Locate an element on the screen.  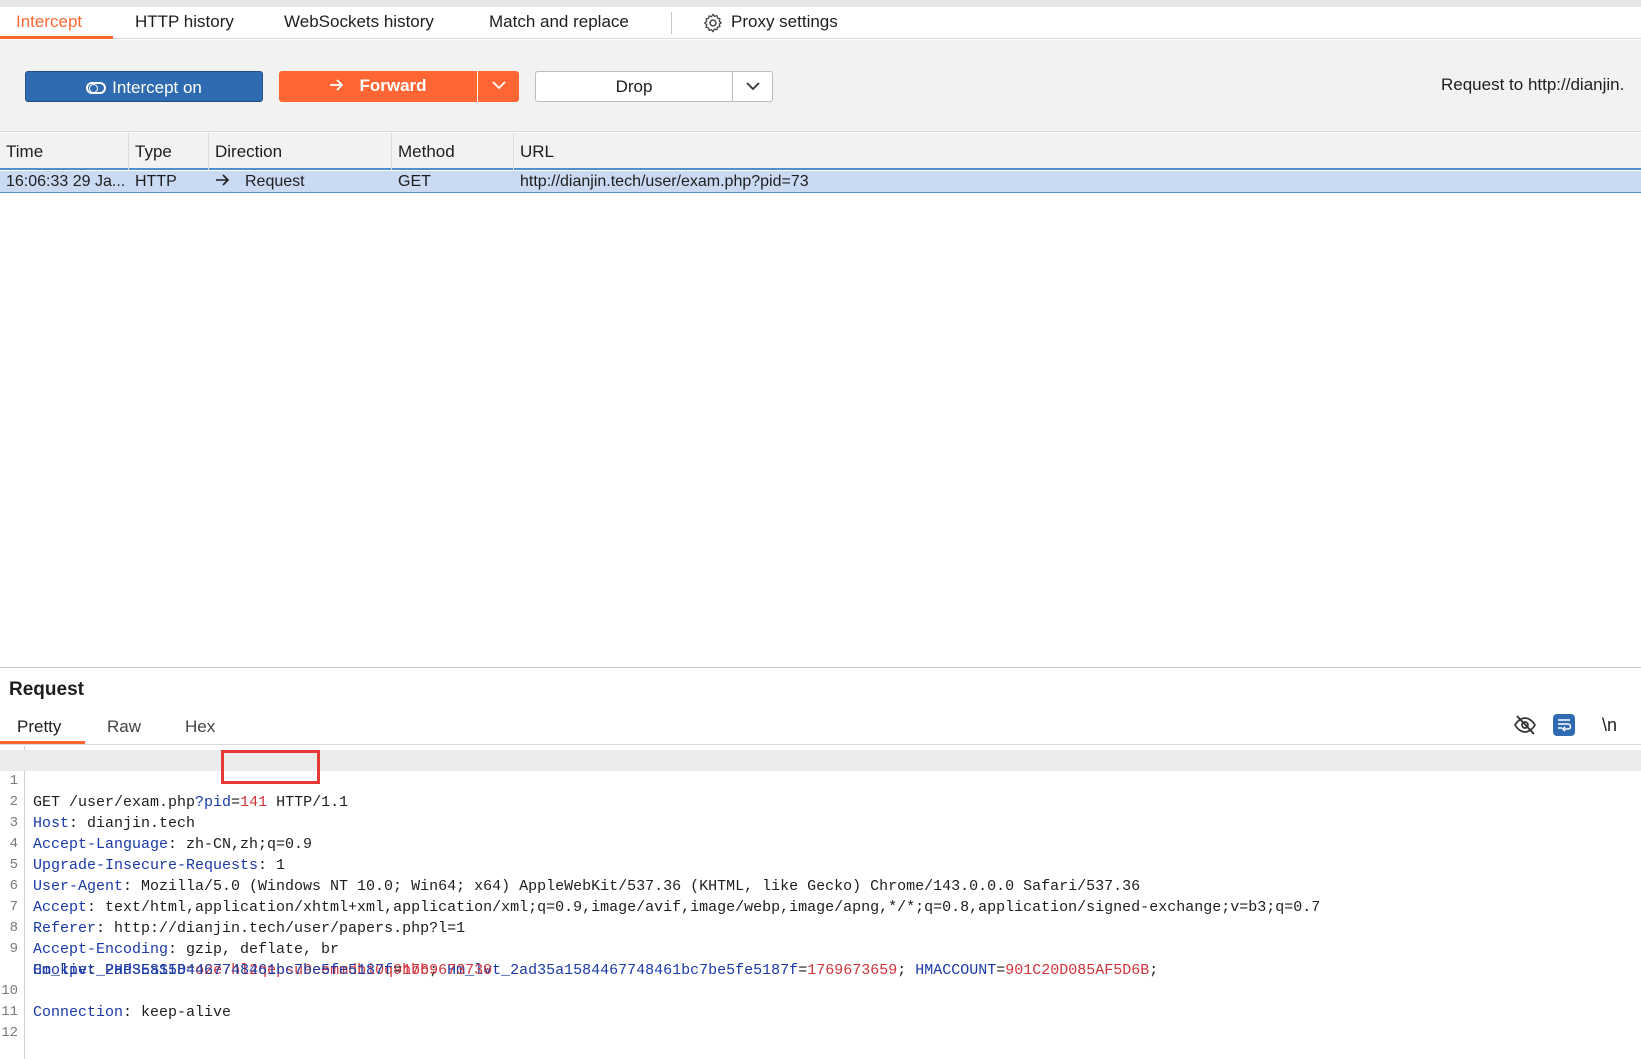
subtabs-divider is located at coordinates (820, 744).